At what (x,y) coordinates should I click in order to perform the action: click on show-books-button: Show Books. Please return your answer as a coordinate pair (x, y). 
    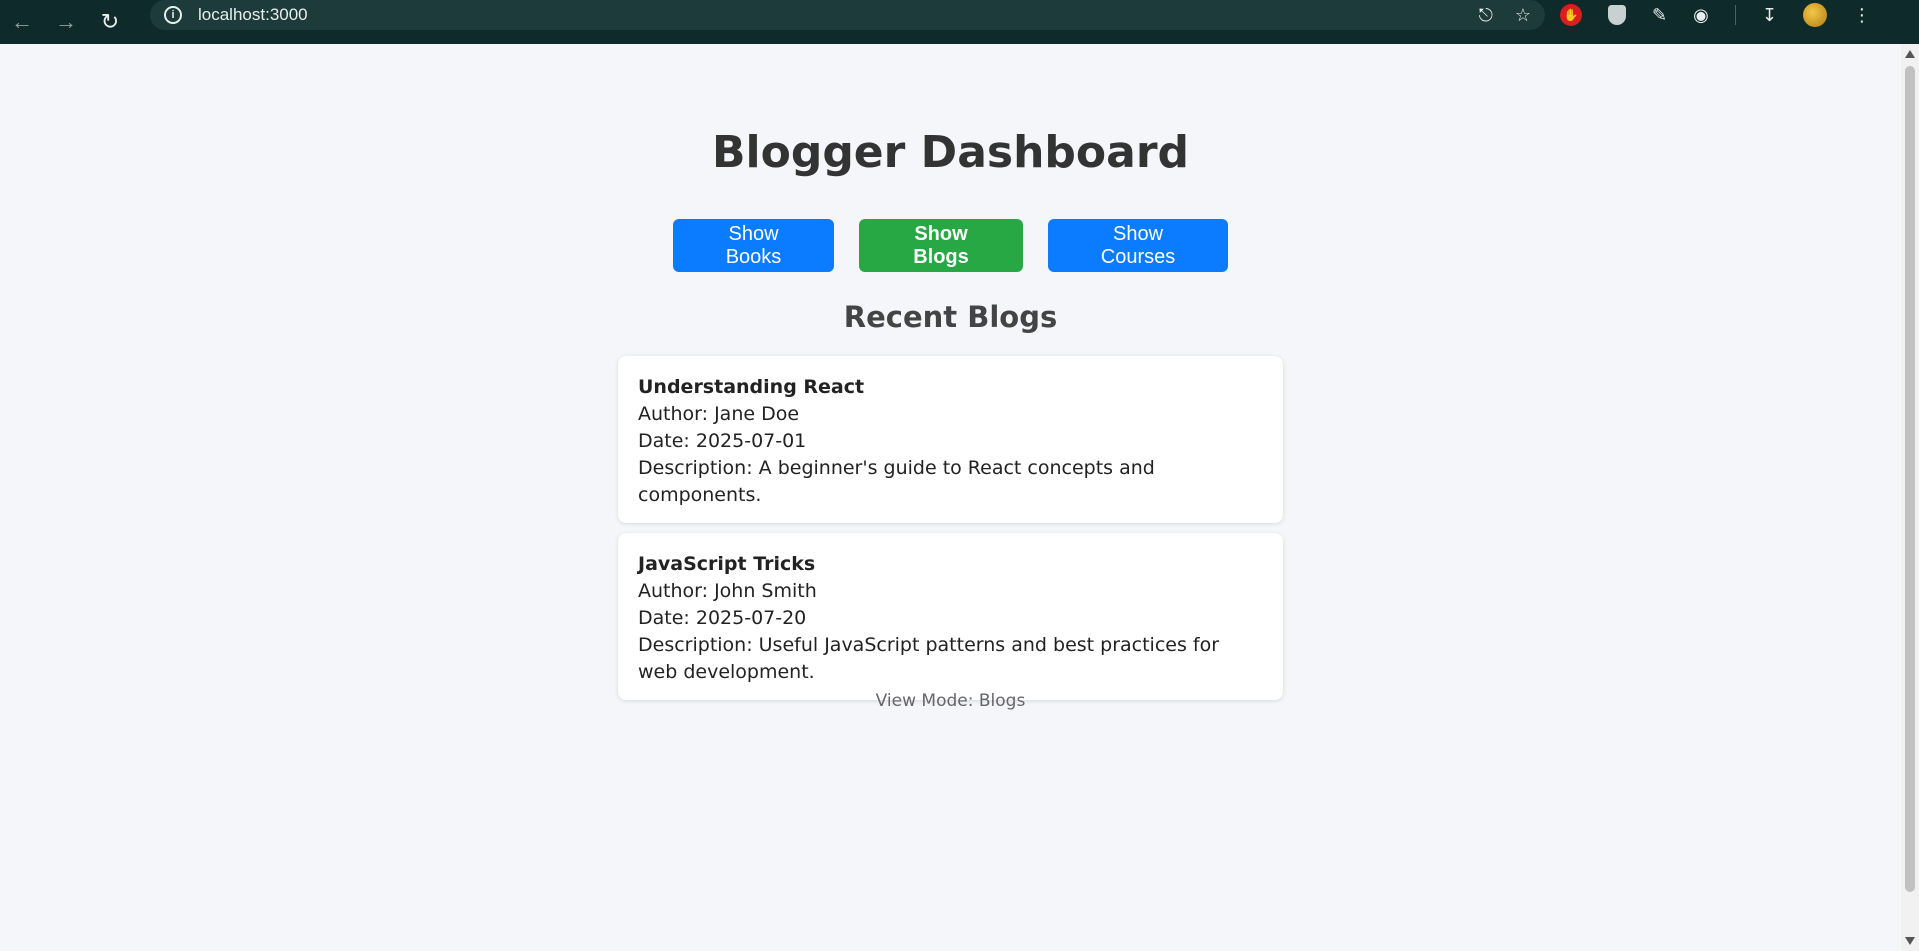
    Looking at the image, I should click on (753, 245).